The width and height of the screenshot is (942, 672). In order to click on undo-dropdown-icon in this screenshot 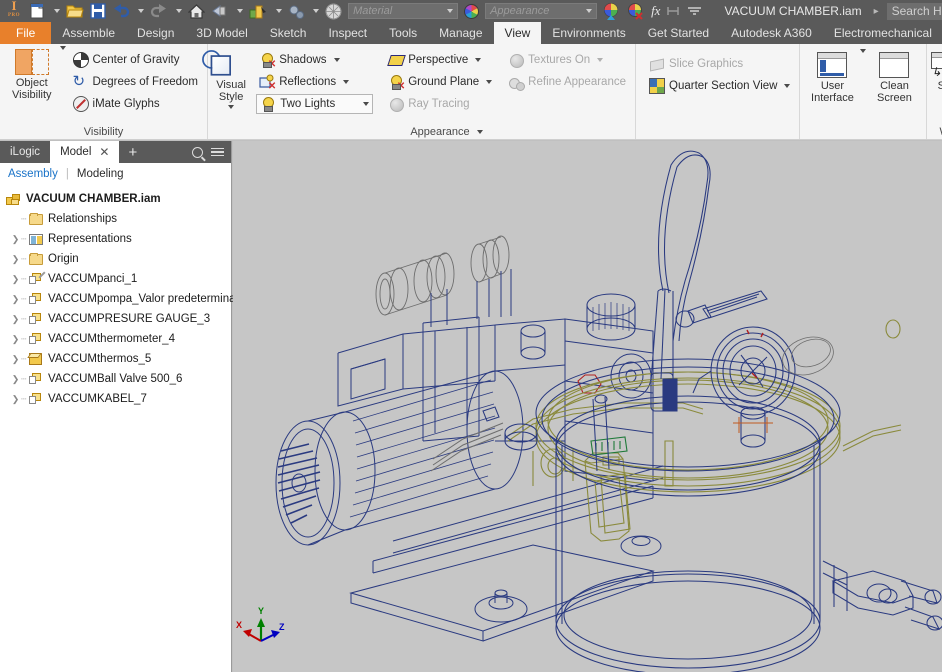, I will do `click(140, 11)`.